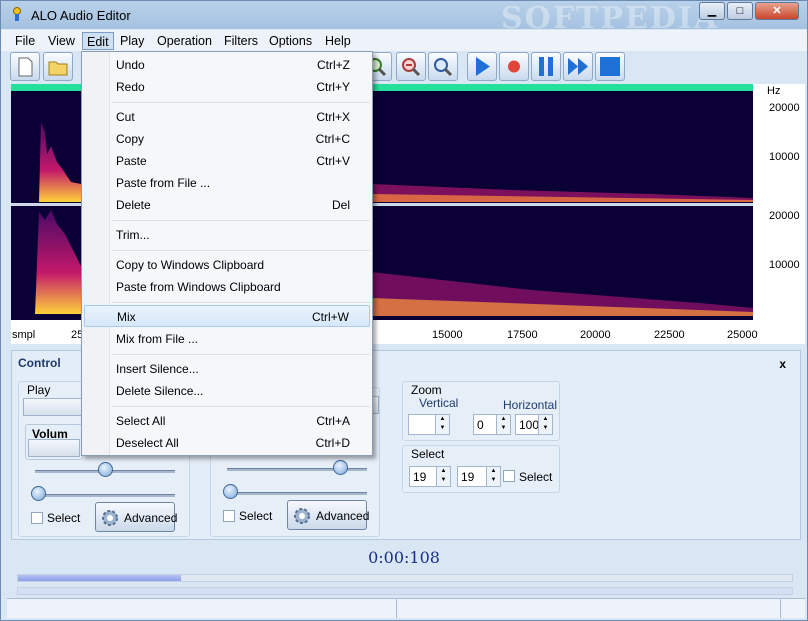 This screenshot has width=808, height=621. What do you see at coordinates (784, 108) in the screenshot?
I see `hz-tick: 20000` at bounding box center [784, 108].